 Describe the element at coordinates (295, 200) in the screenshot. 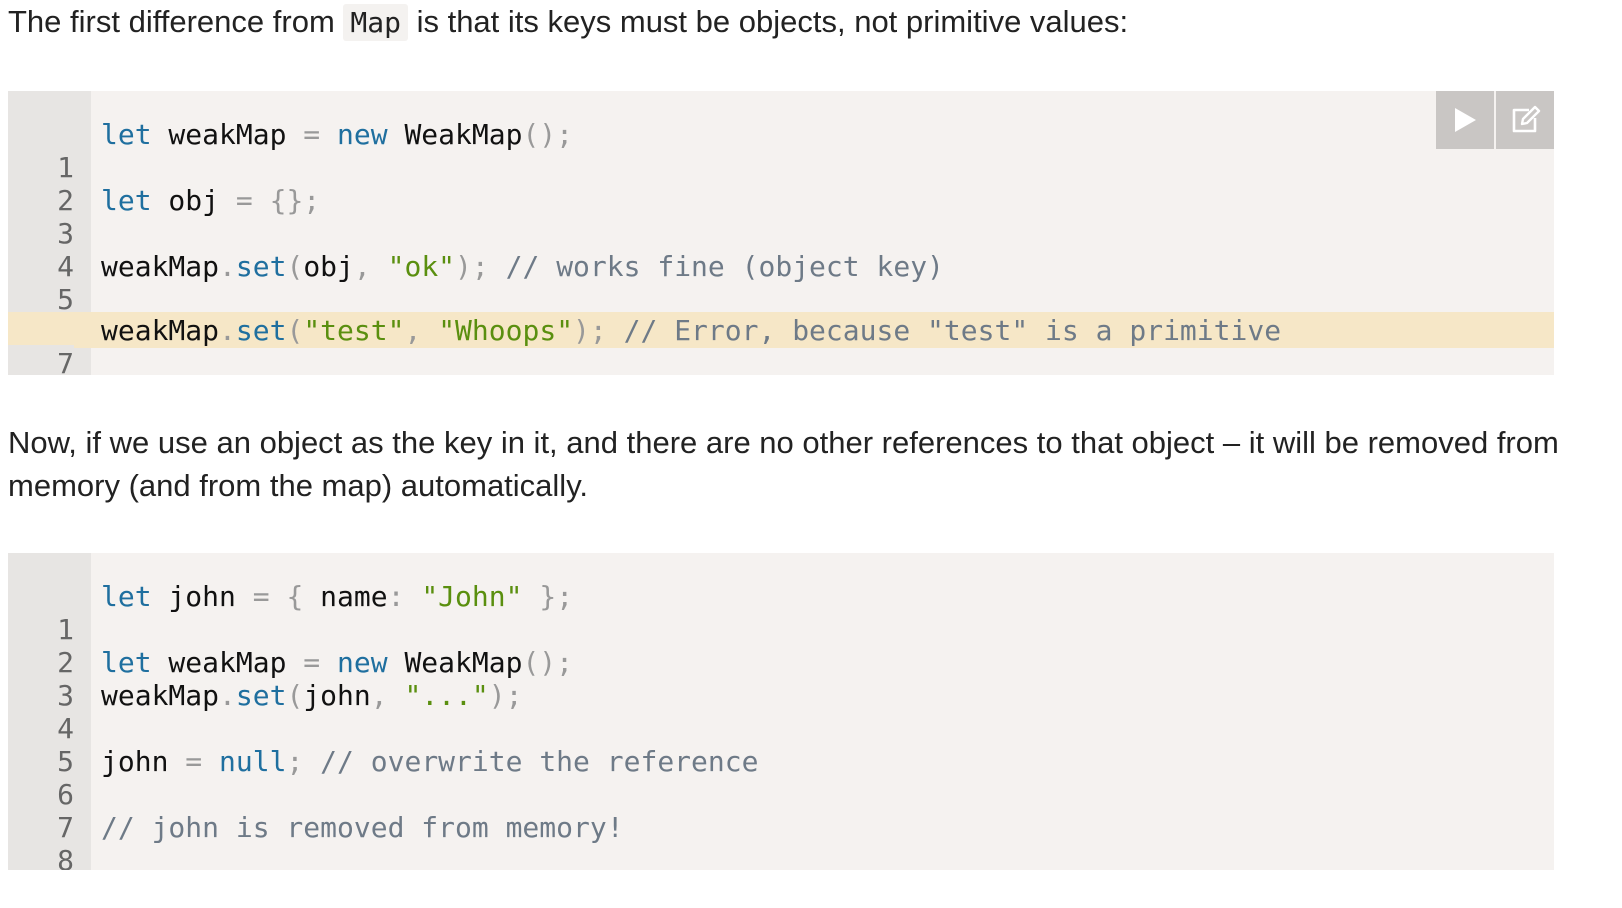

I see `token-punctuation: {};` at that location.